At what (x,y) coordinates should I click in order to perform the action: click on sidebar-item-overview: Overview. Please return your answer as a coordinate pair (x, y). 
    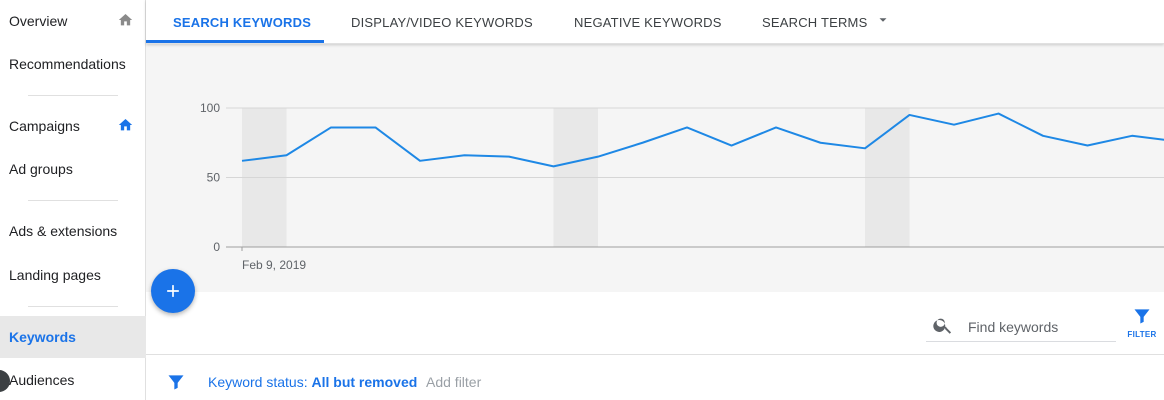
    Looking at the image, I should click on (73, 21).